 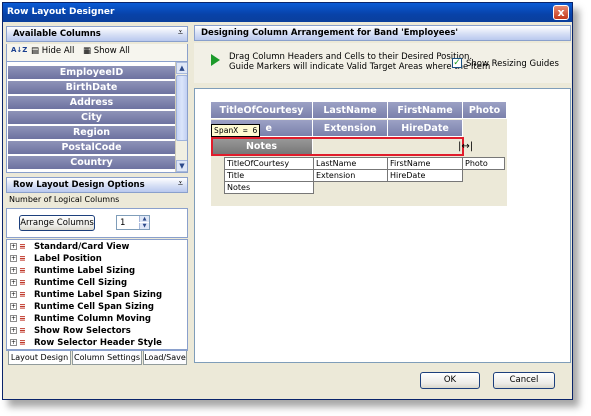 What do you see at coordinates (165, 358) in the screenshot?
I see `tab-load-save: Load/Save` at bounding box center [165, 358].